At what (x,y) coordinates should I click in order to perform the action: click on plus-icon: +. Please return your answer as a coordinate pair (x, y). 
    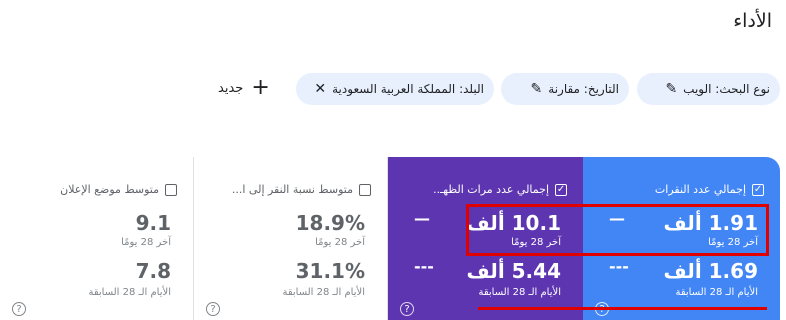
    Looking at the image, I should click on (260, 87).